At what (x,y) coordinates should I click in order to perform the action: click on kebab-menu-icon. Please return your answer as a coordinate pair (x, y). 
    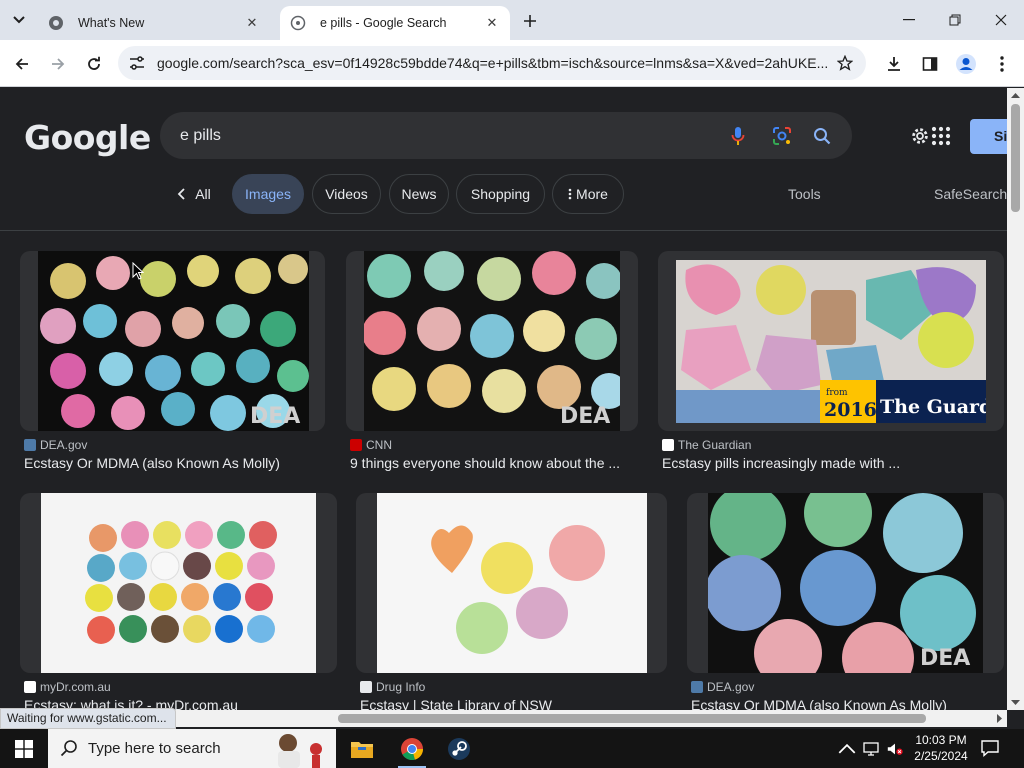
    Looking at the image, I should click on (1002, 64).